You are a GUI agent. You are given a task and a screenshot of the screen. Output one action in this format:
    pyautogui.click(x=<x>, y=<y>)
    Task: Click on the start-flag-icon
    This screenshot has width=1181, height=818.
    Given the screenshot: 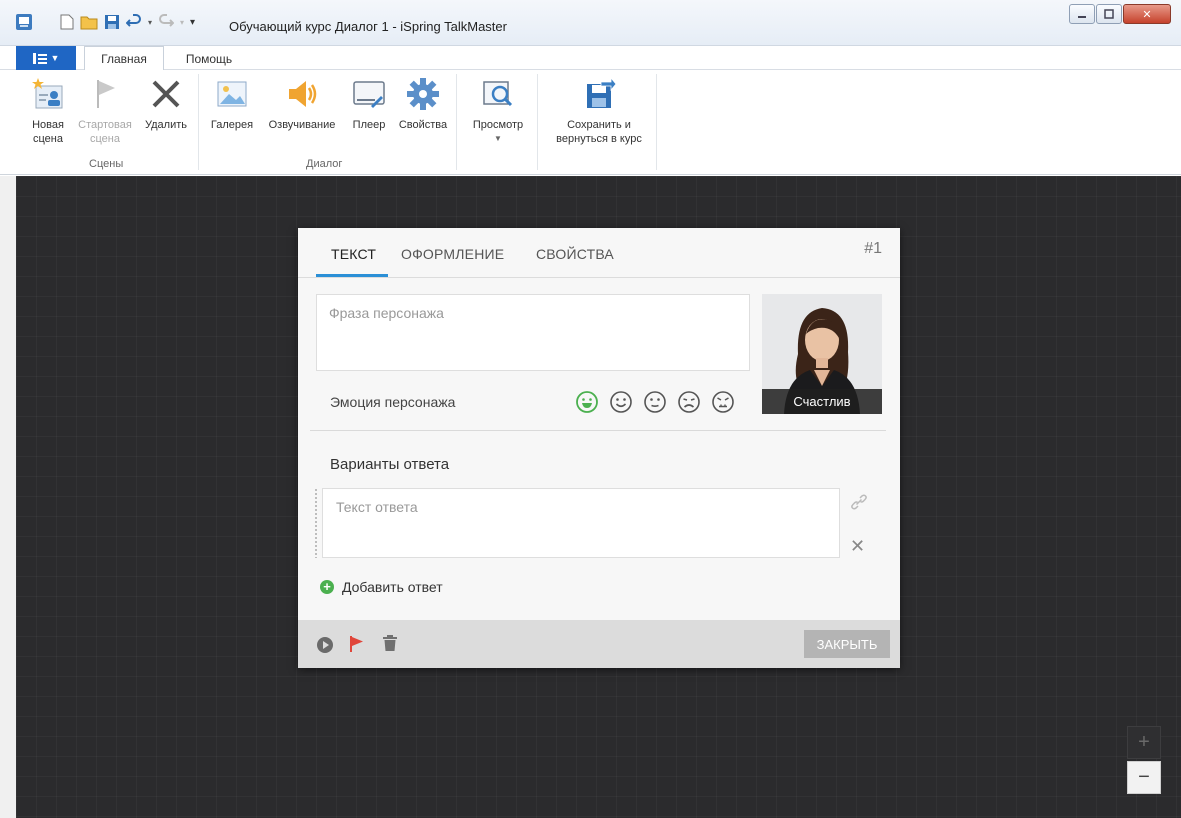 What is the action you would take?
    pyautogui.click(x=356, y=644)
    